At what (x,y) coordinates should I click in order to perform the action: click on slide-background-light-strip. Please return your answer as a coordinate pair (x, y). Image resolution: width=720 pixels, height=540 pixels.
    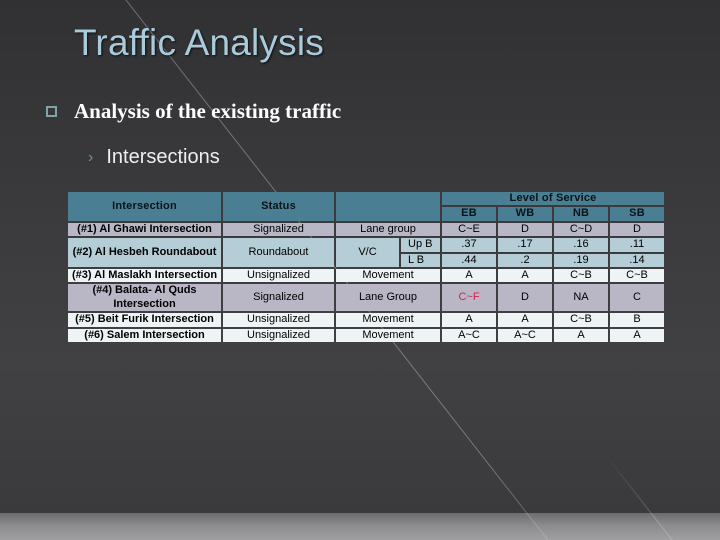
    Looking at the image, I should click on (360, 526).